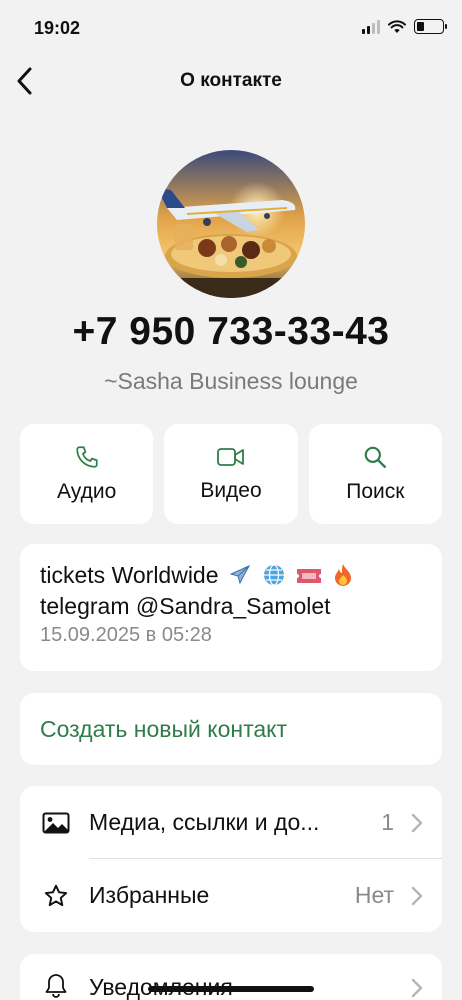 Image resolution: width=462 pixels, height=1000 pixels. What do you see at coordinates (240, 575) in the screenshot?
I see `airplane-emoji-icon` at bounding box center [240, 575].